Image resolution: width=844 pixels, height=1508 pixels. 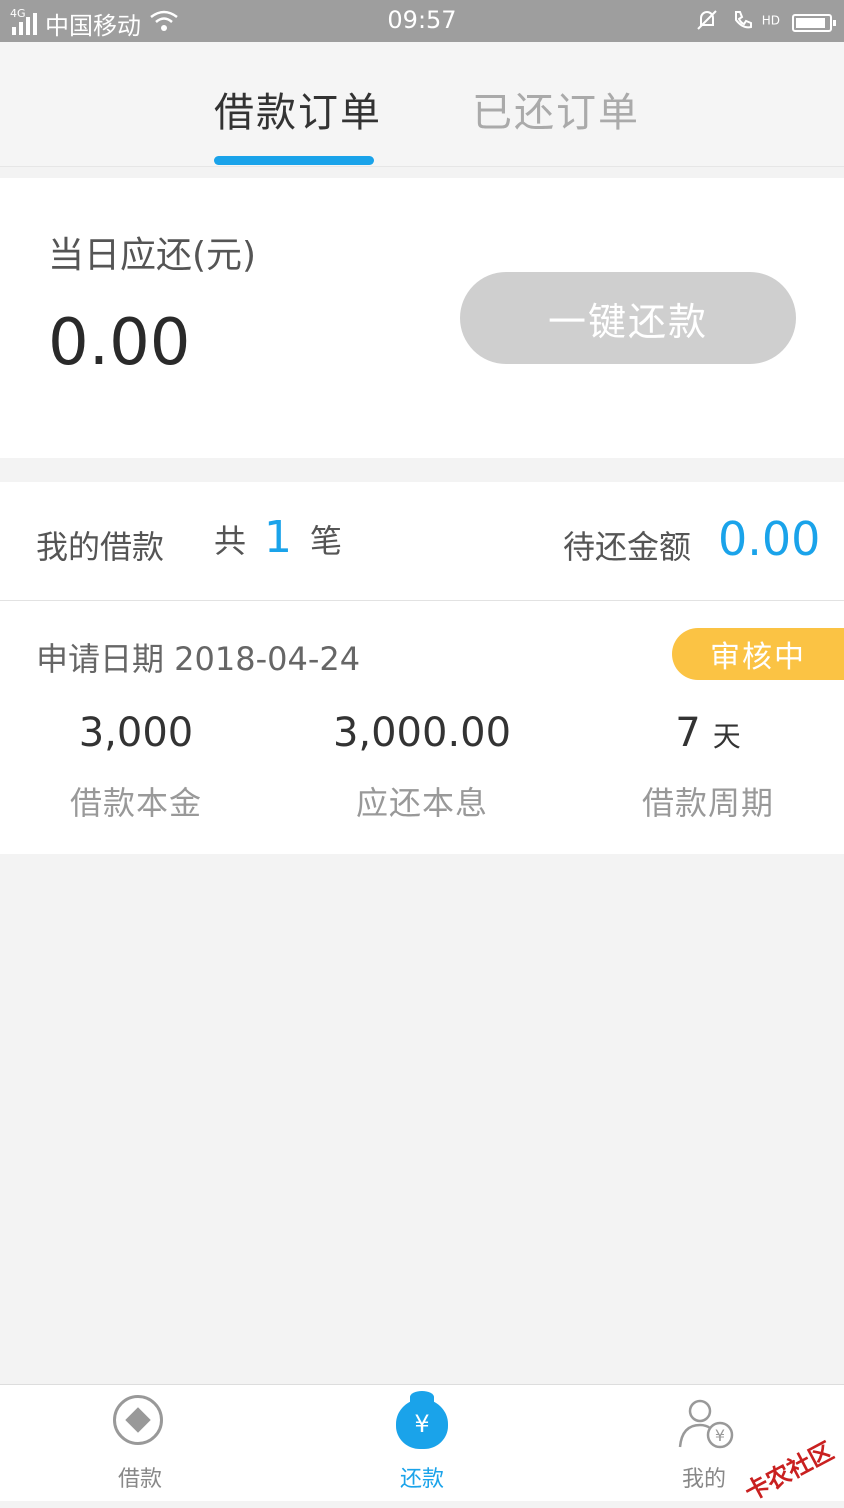 What do you see at coordinates (769, 539) in the screenshot?
I see `pending-amount-value: 0.00` at bounding box center [769, 539].